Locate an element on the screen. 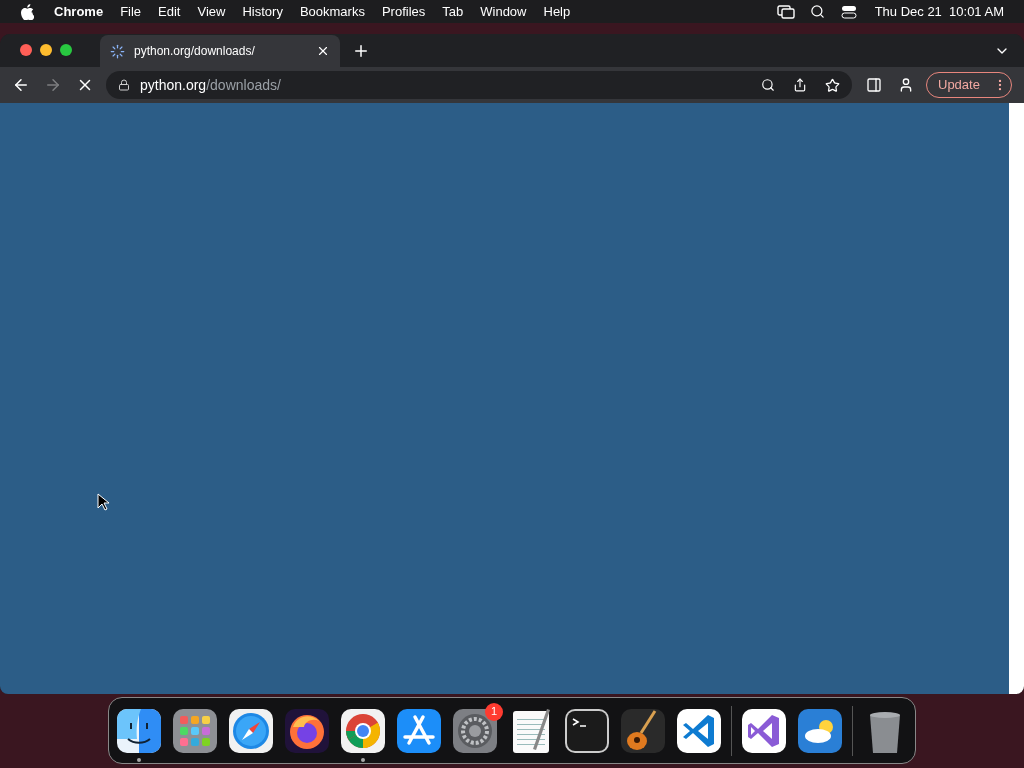 The width and height of the screenshot is (1024, 768). menu-item: Help is located at coordinates (557, 11).